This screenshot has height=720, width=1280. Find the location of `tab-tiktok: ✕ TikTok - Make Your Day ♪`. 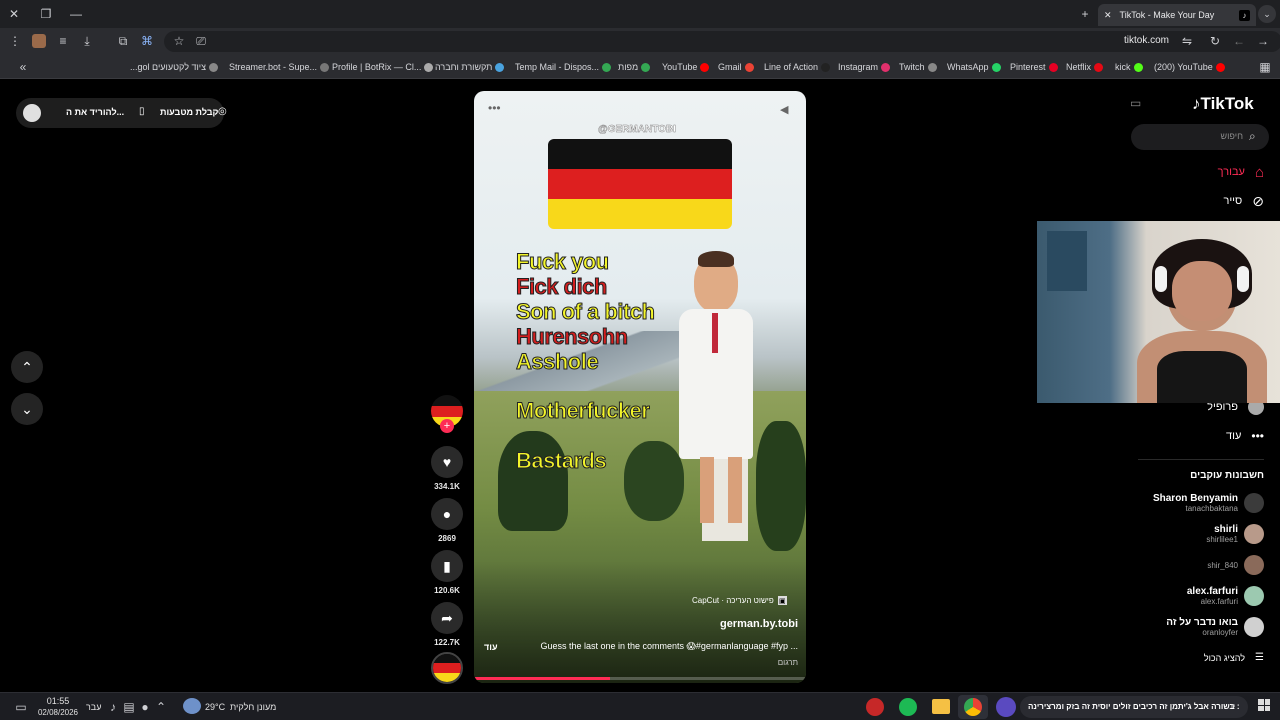

tab-tiktok: ✕ TikTok - Make Your Day ♪ is located at coordinates (1177, 15).